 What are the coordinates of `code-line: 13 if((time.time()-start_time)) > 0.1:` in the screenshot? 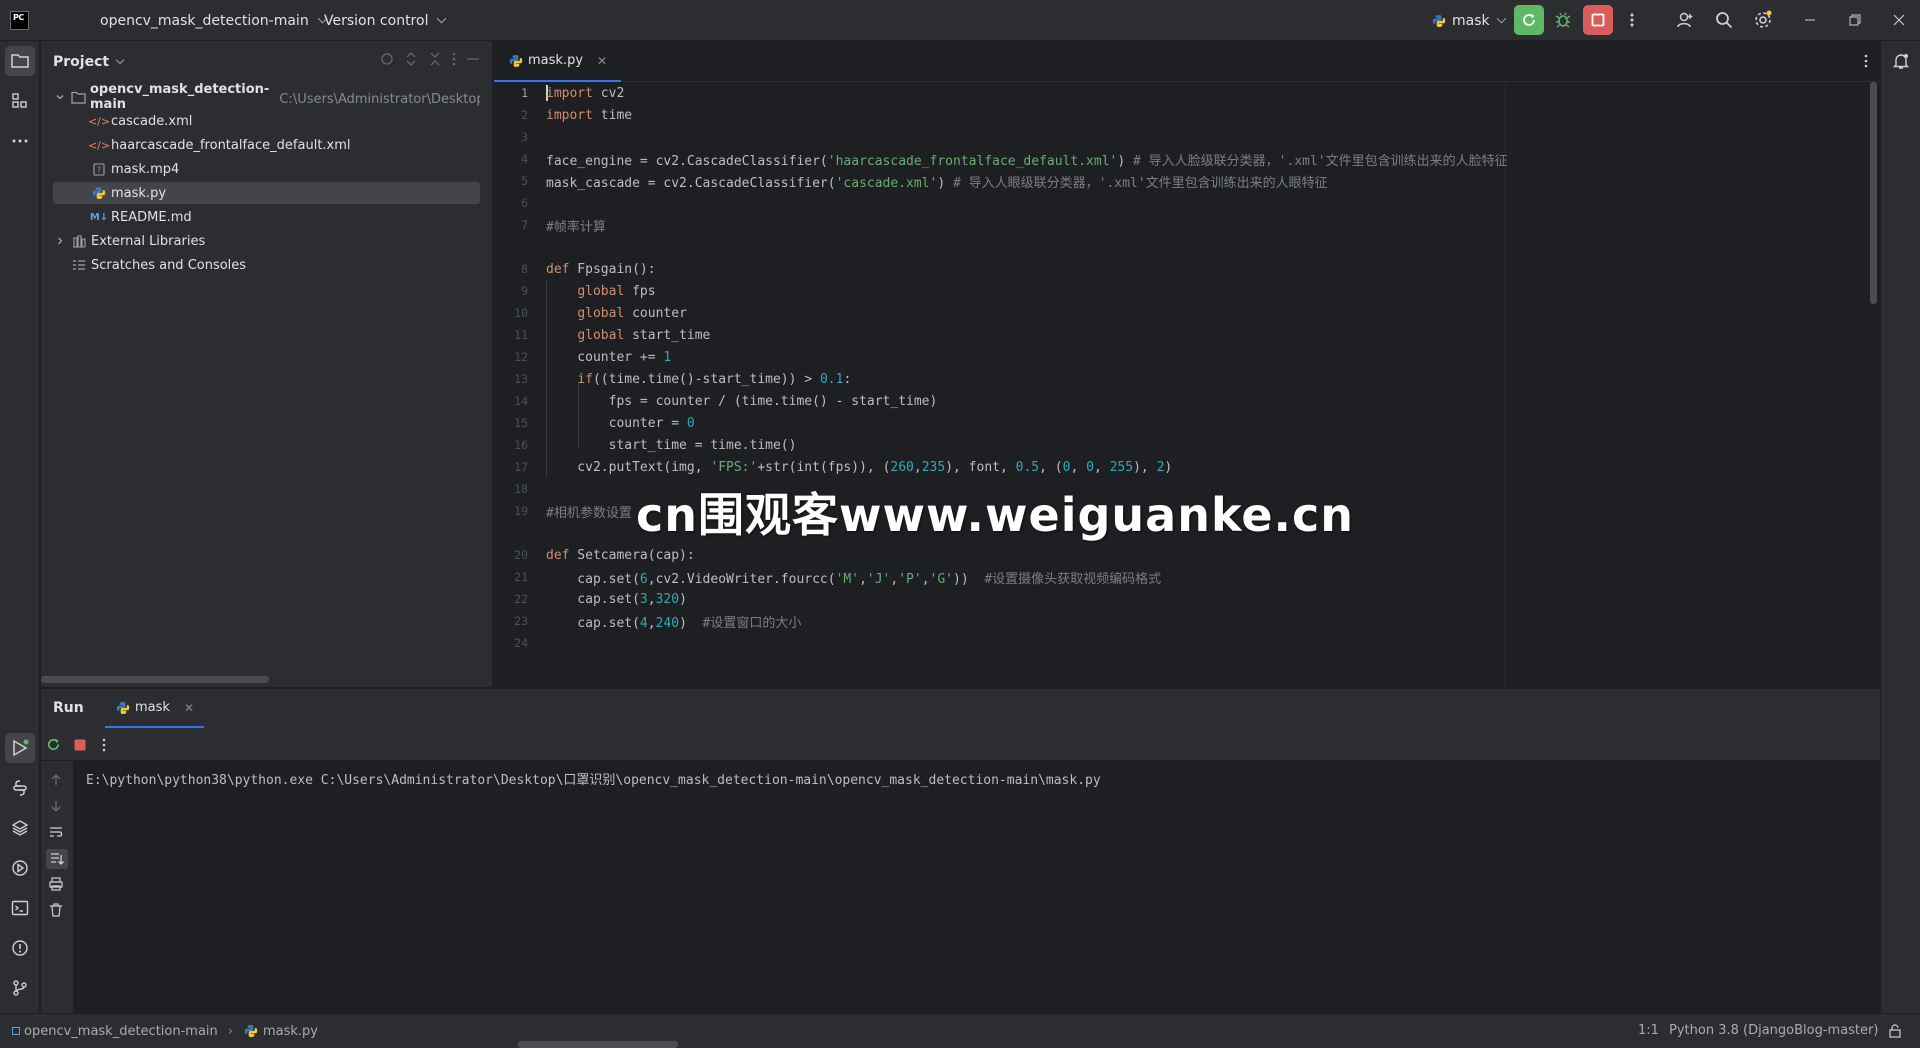 It's located at (683, 379).